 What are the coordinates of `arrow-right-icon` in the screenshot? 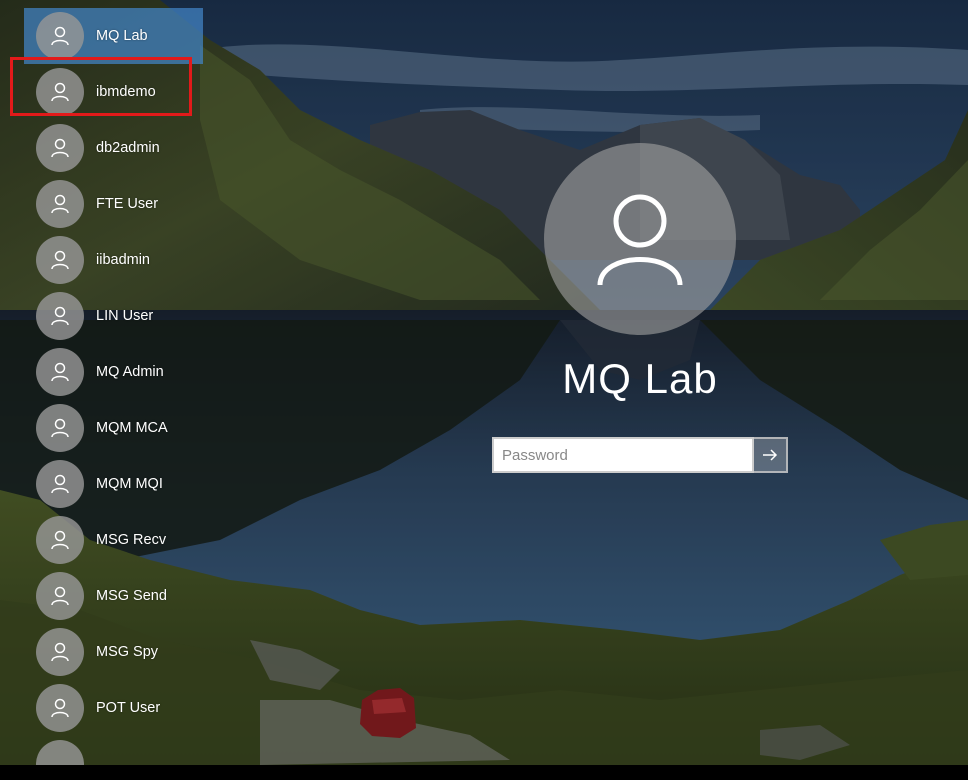 It's located at (770, 455).